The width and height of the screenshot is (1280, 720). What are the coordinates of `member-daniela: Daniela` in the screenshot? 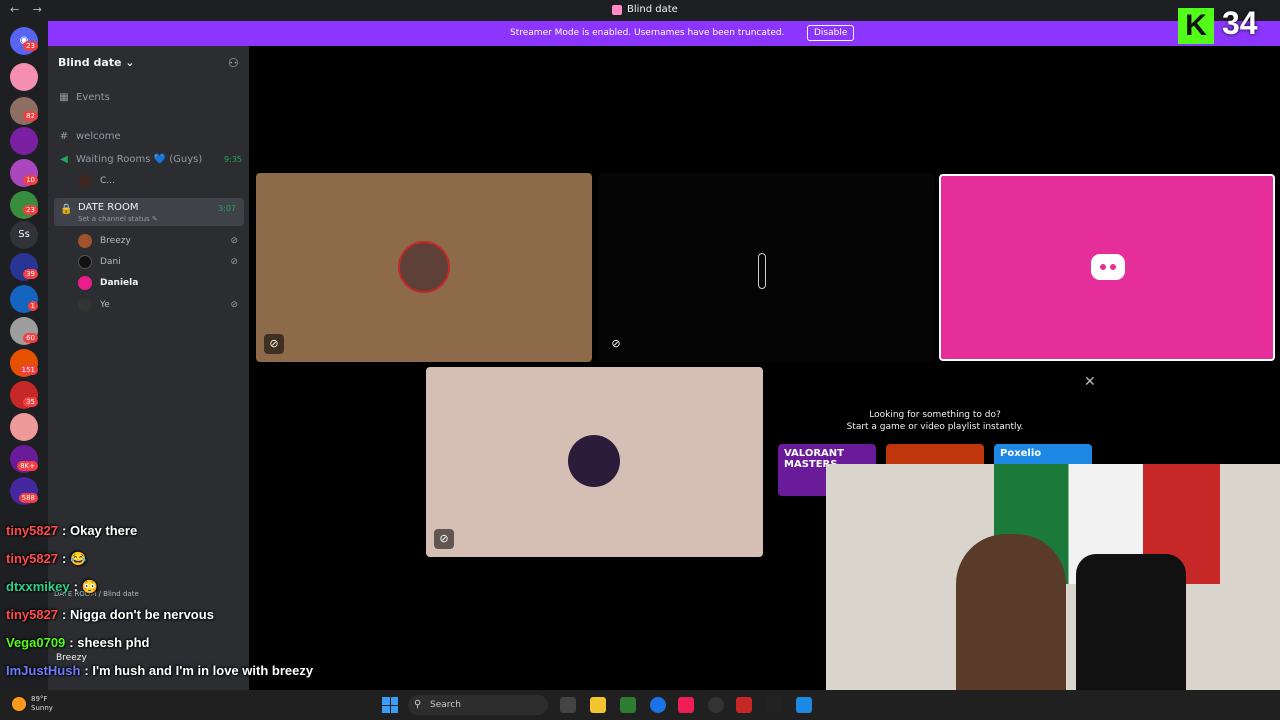 It's located at (158, 283).